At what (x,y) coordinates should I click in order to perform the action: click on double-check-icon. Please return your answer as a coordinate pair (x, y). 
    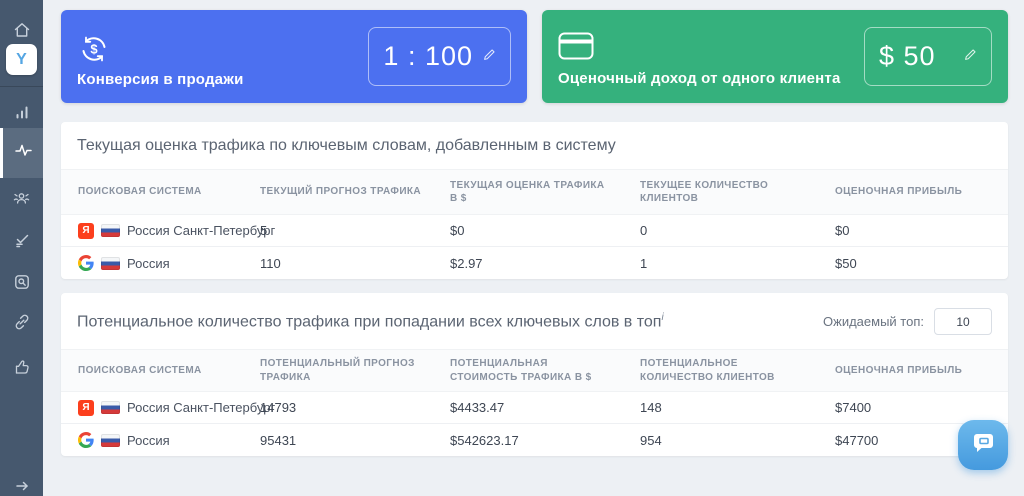
    Looking at the image, I should click on (22, 240).